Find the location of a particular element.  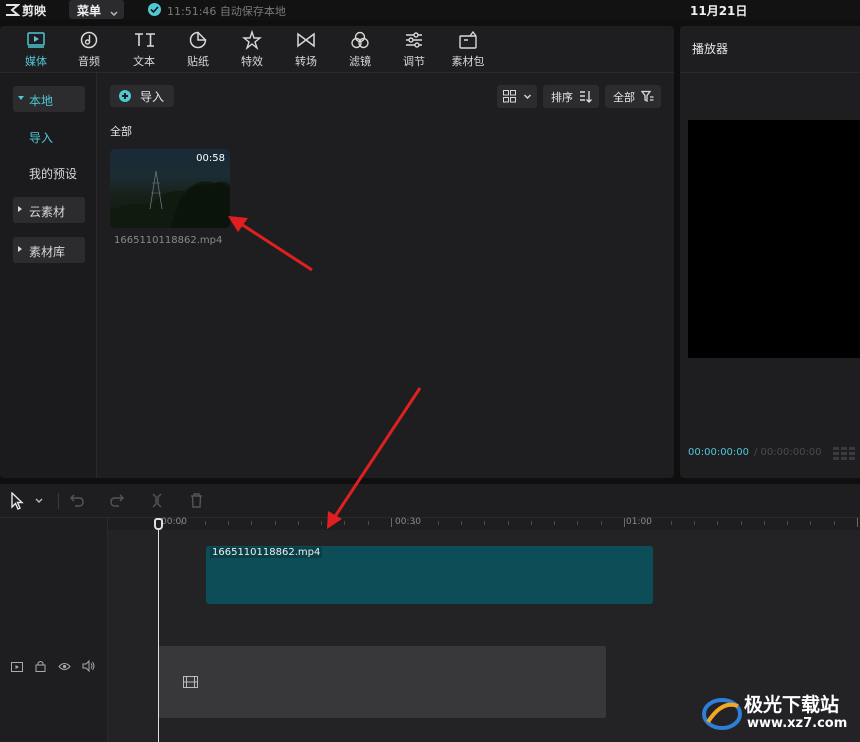

audio-icon is located at coordinates (89, 40).